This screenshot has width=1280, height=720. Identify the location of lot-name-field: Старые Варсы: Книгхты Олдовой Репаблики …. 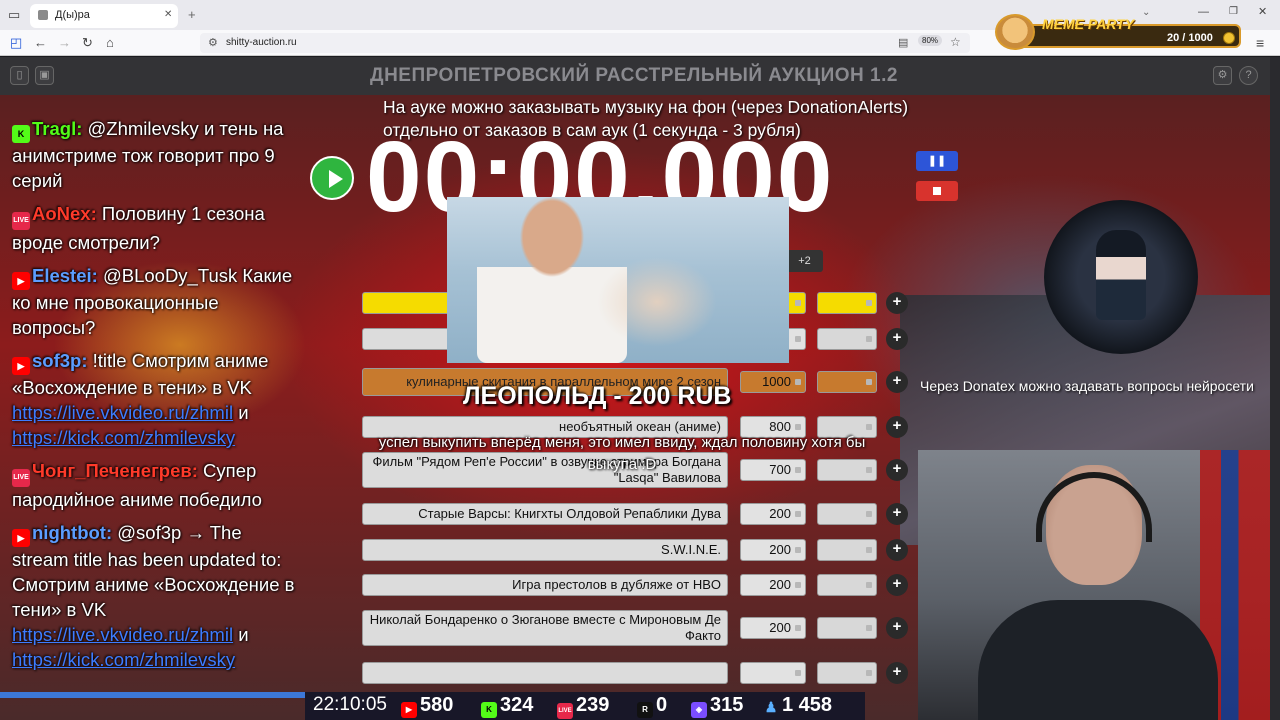
(545, 514).